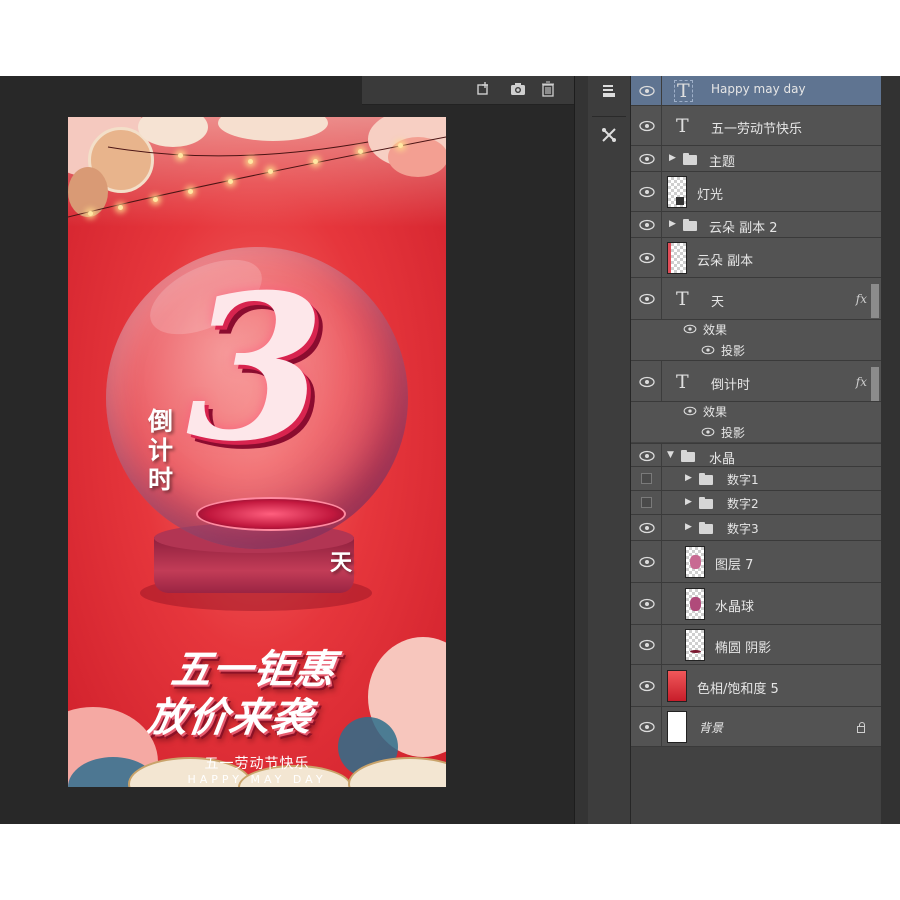  I want to click on slogan-line2: 放价来袭, so click(229, 718).